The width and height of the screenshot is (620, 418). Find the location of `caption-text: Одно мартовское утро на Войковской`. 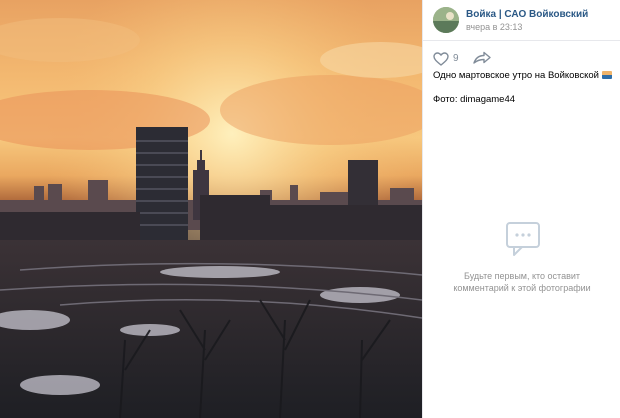

caption-text: Одно мартовское утро на Войковской is located at coordinates (516, 75).